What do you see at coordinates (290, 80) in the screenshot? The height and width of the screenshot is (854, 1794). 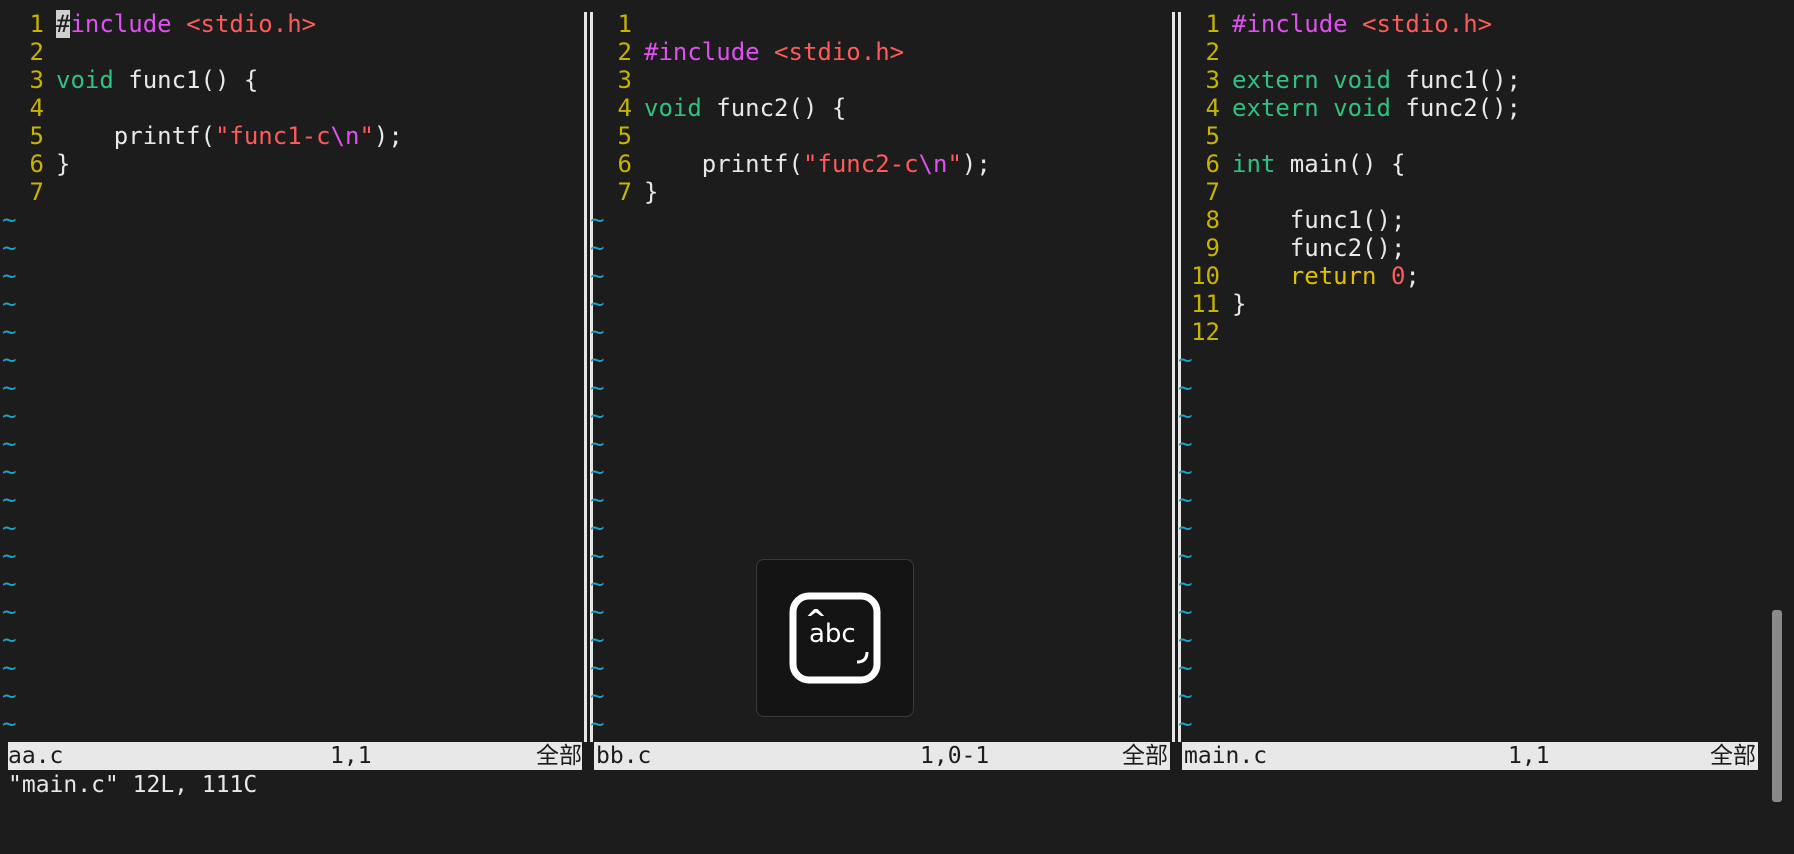 I see `code-line: 3 void func1() {` at bounding box center [290, 80].